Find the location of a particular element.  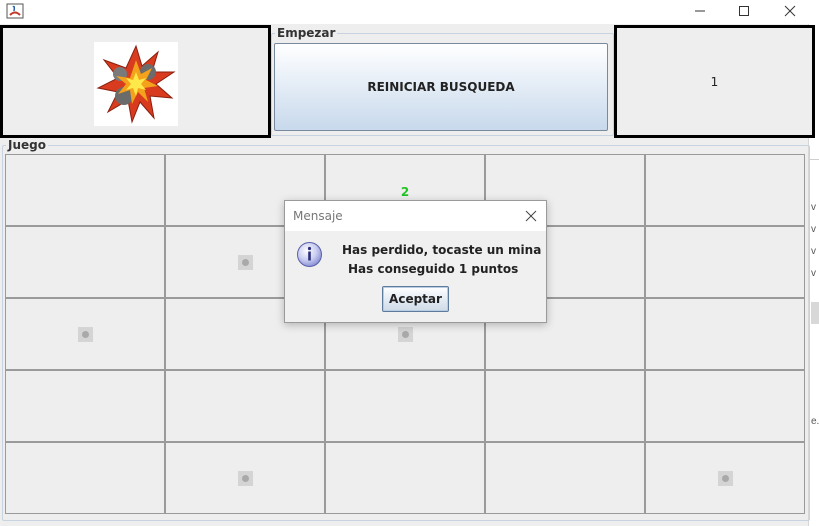

status-image-panel is located at coordinates (135, 81).